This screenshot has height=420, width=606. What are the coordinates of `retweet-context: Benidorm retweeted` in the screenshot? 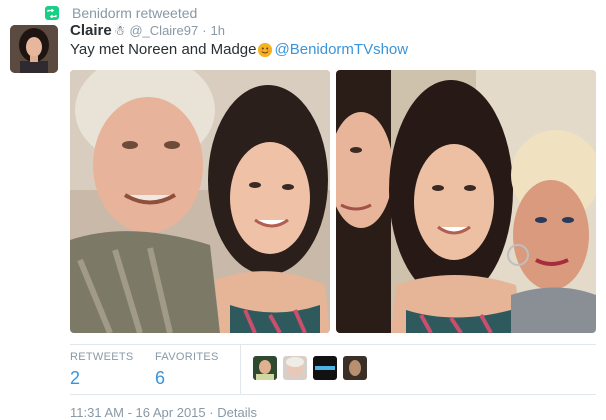 It's located at (121, 13).